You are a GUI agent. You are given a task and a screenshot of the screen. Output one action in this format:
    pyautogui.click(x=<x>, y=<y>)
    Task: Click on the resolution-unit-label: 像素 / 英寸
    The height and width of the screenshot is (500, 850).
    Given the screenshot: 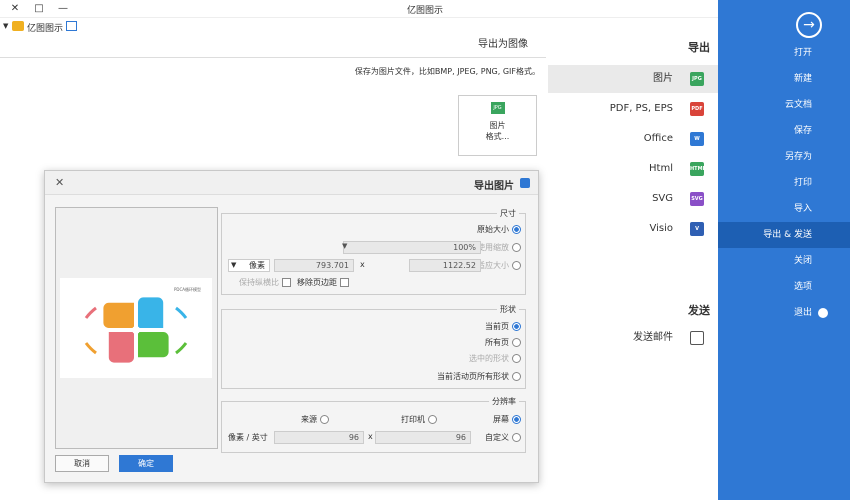 What is the action you would take?
    pyautogui.click(x=248, y=437)
    